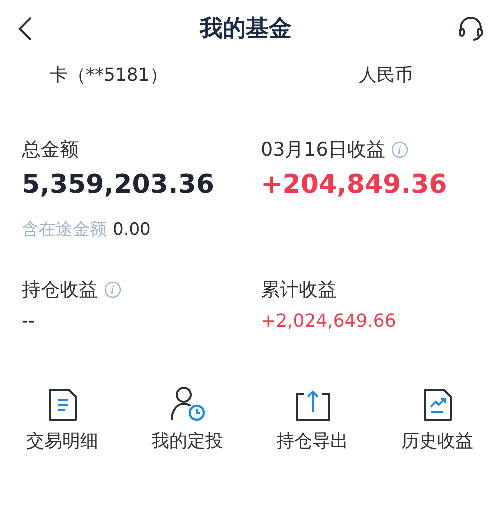 The width and height of the screenshot is (500, 518). Describe the element at coordinates (329, 322) in the screenshot. I see `stat-value: +2,024,649.66` at that location.